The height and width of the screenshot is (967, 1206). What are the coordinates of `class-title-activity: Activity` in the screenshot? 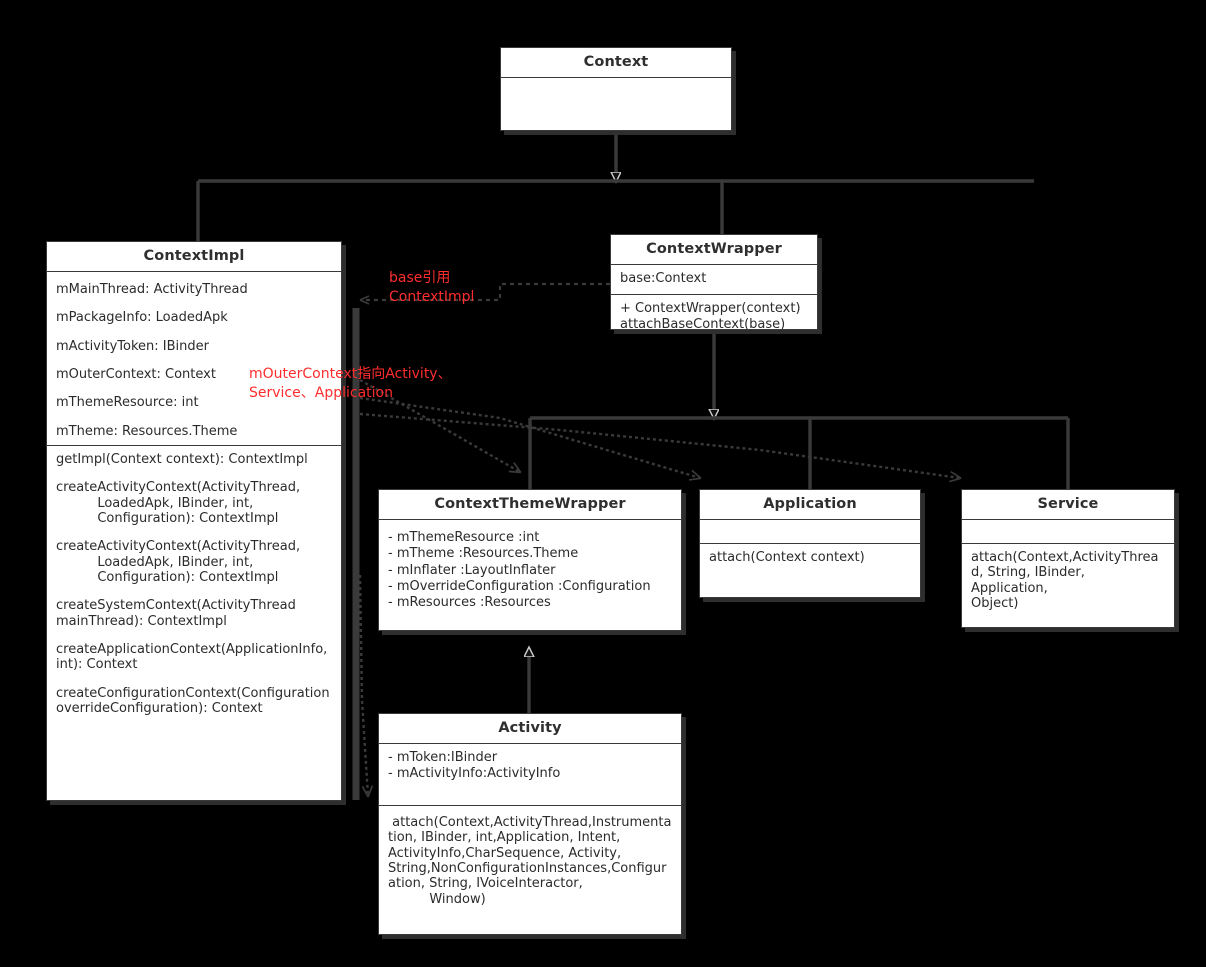 It's located at (530, 729).